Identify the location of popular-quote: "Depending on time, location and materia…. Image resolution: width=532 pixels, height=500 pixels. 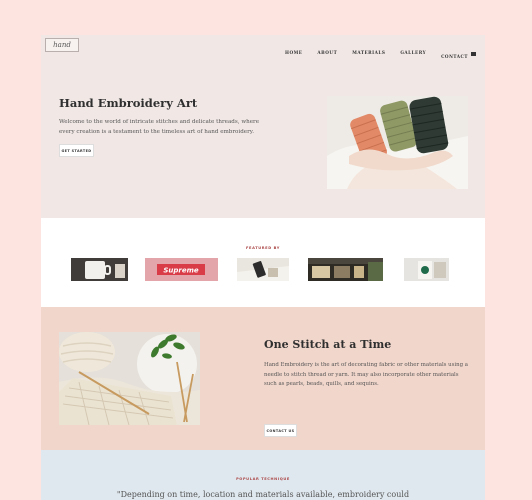
(263, 494).